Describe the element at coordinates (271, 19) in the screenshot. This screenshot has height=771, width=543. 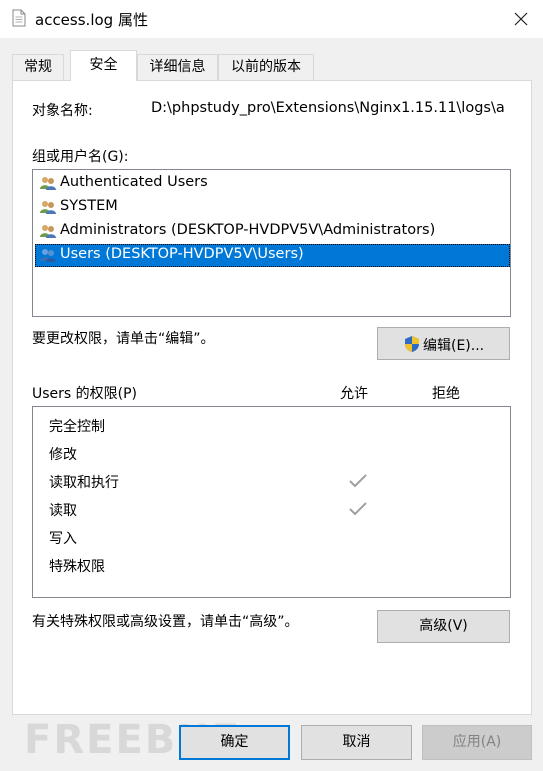
I see `title-bar: access.log 属性` at that location.